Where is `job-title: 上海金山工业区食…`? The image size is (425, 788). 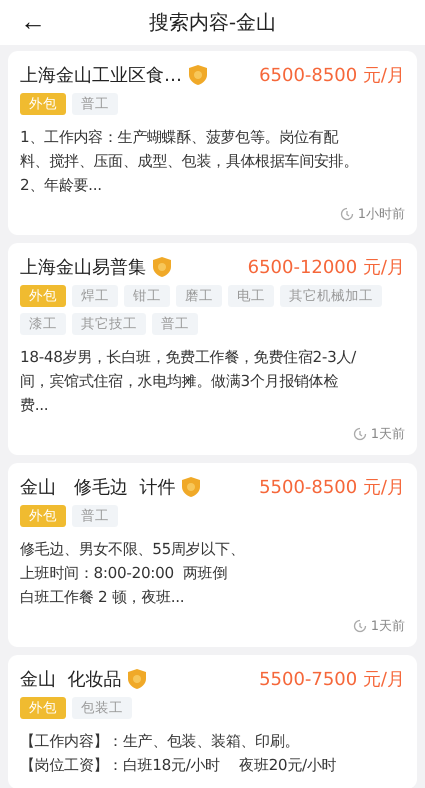
job-title: 上海金山工业区食… is located at coordinates (101, 75).